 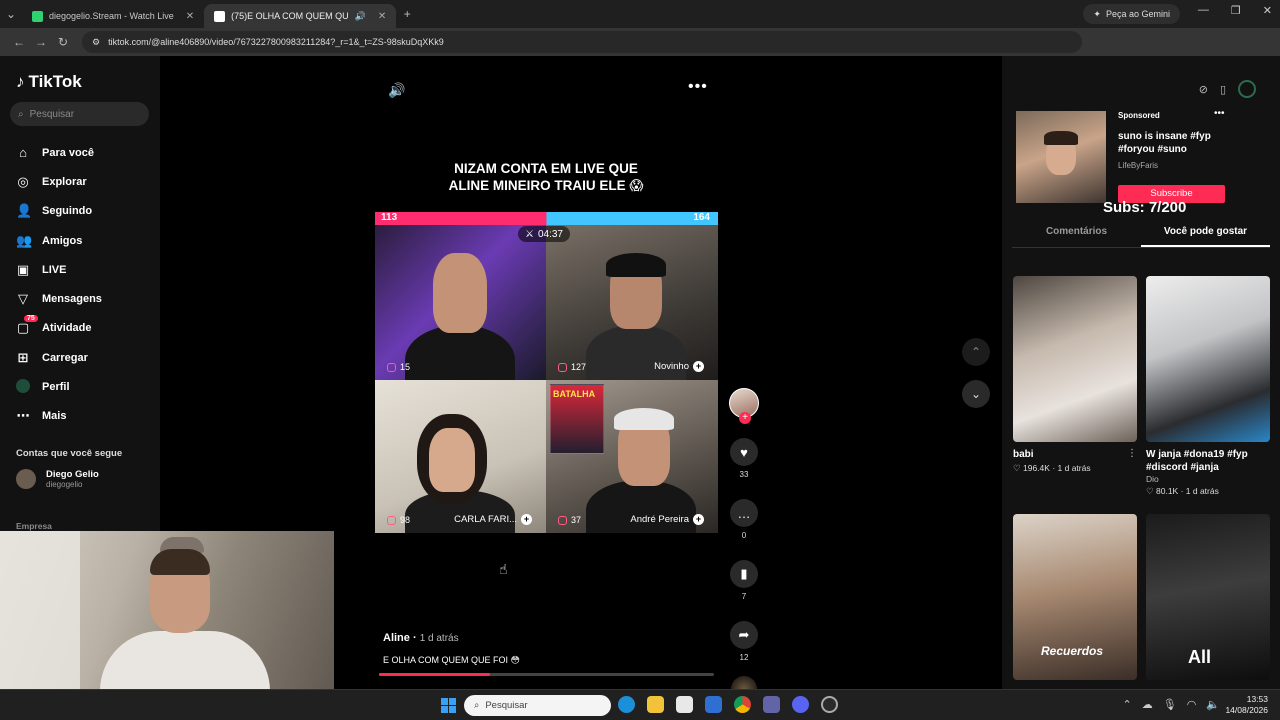 I want to click on video-thumbnail: All, so click(x=1208, y=597).